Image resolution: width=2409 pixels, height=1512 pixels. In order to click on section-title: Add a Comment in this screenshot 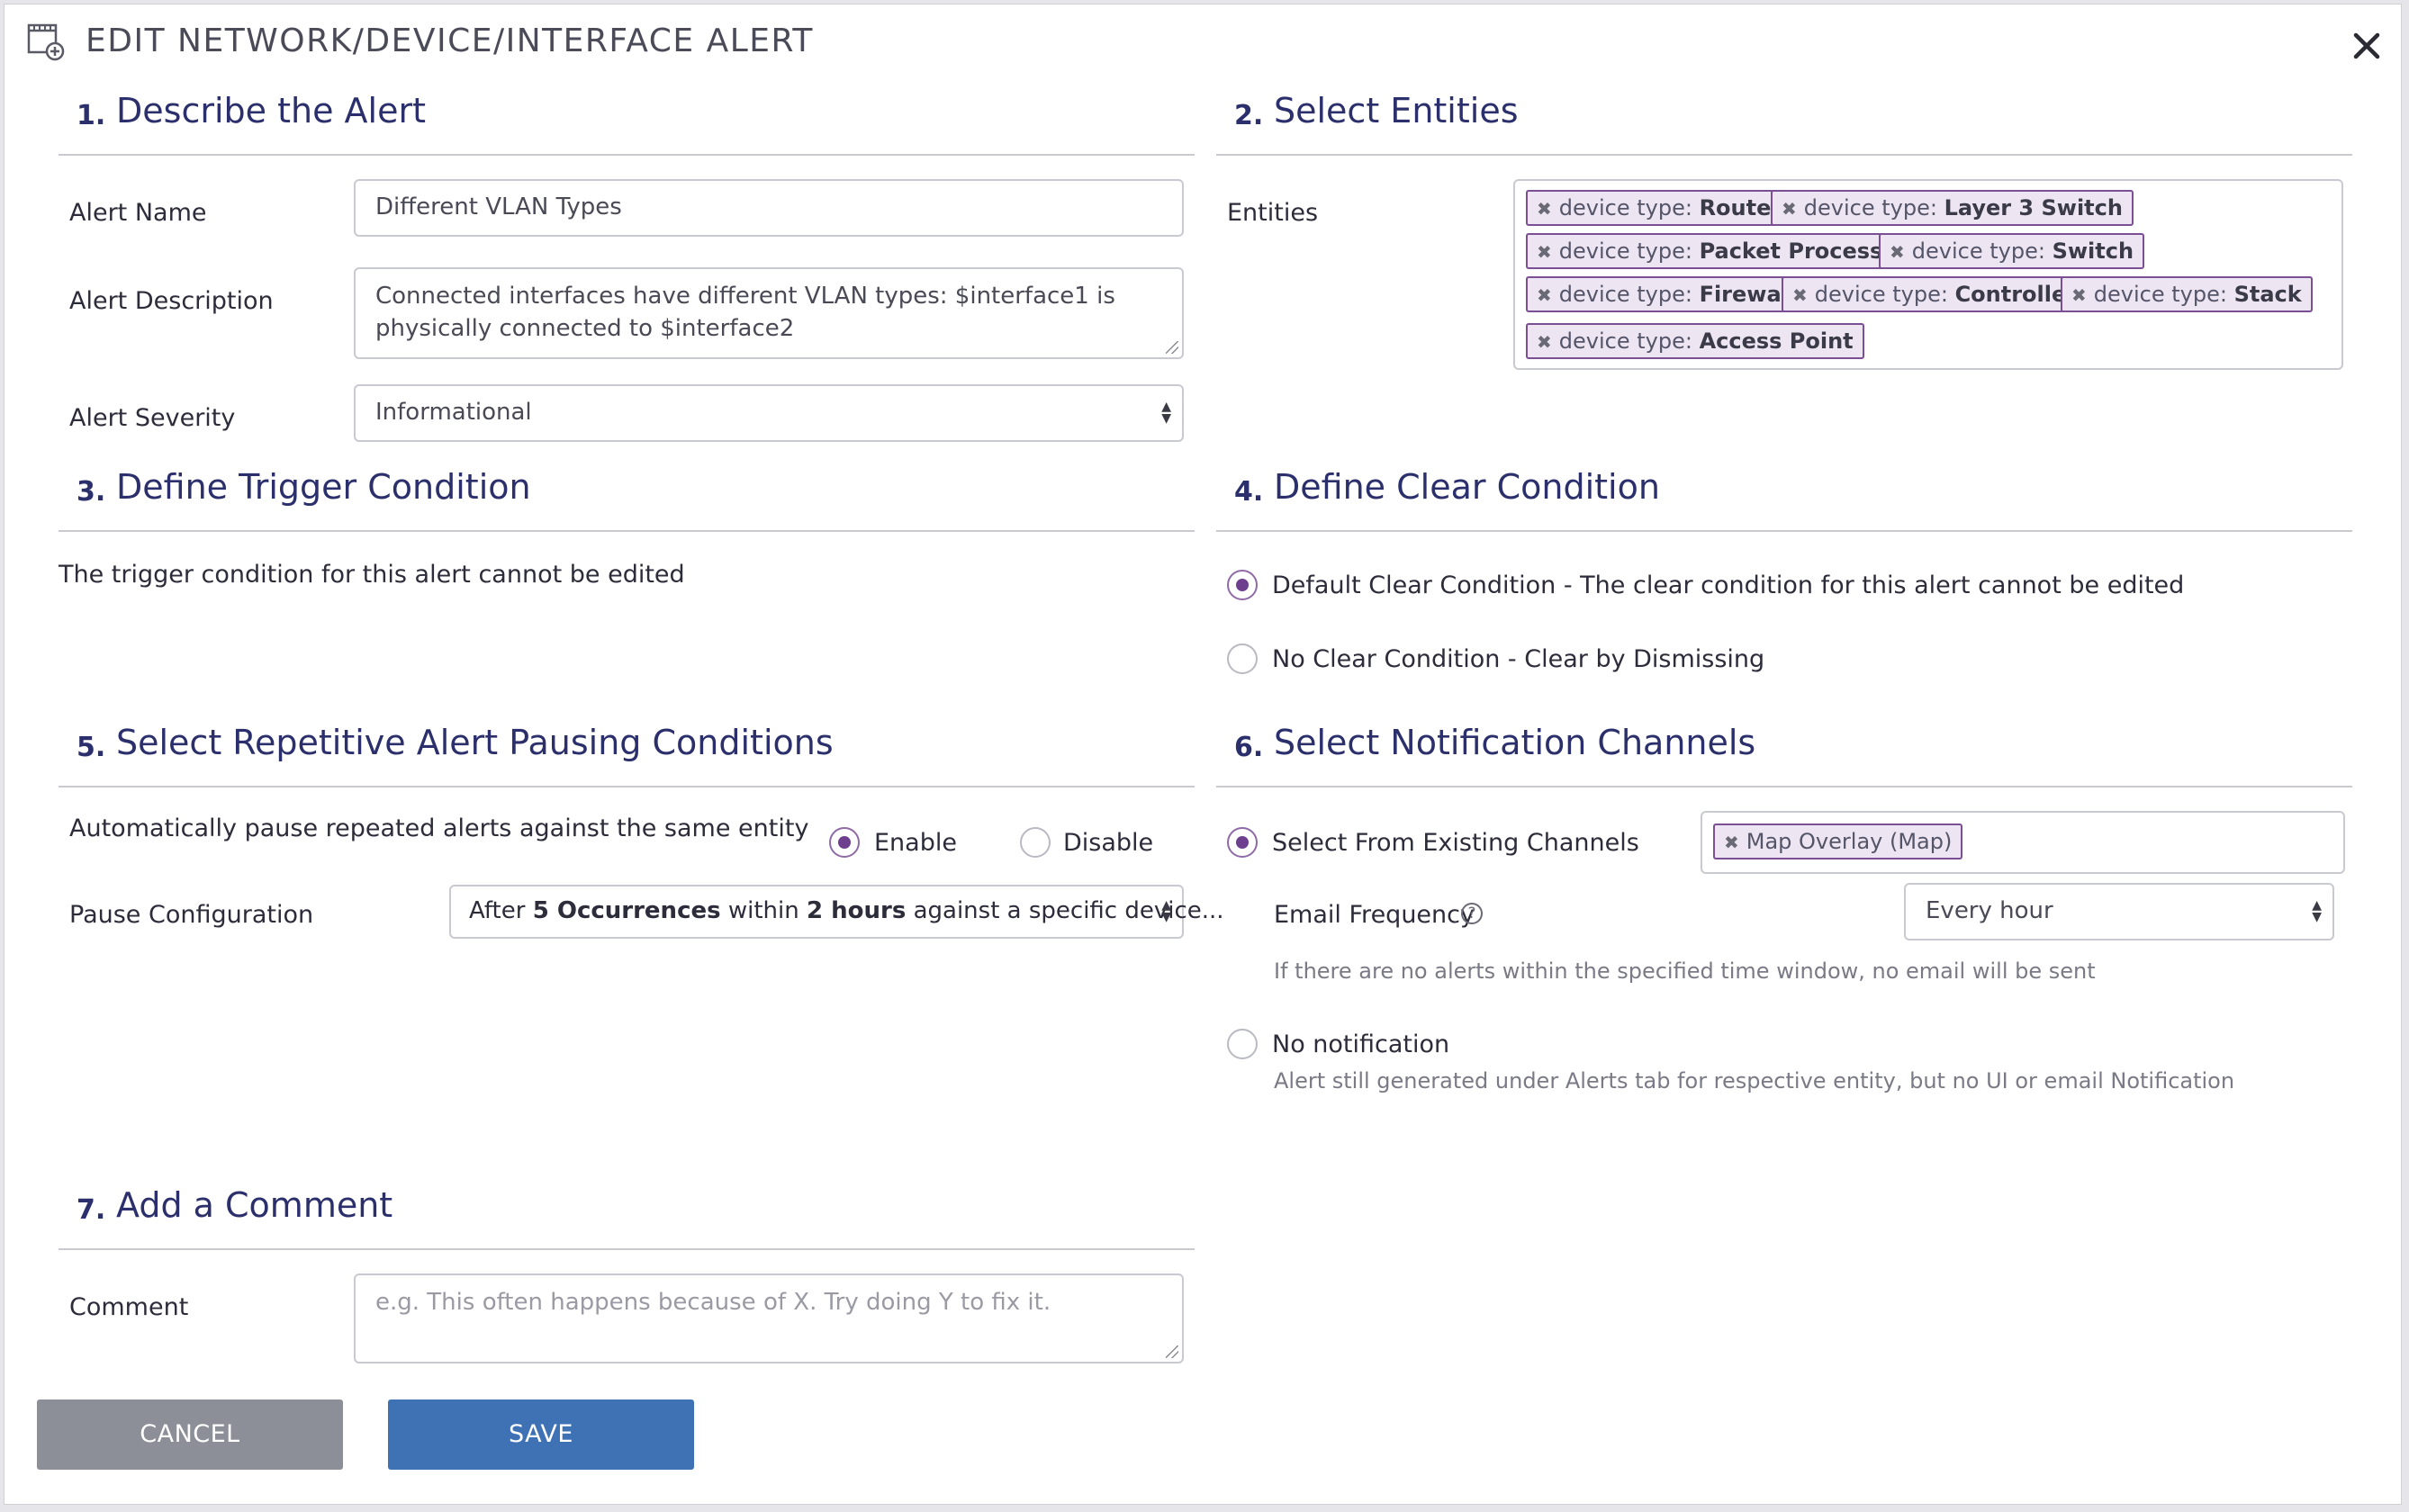, I will do `click(254, 1205)`.